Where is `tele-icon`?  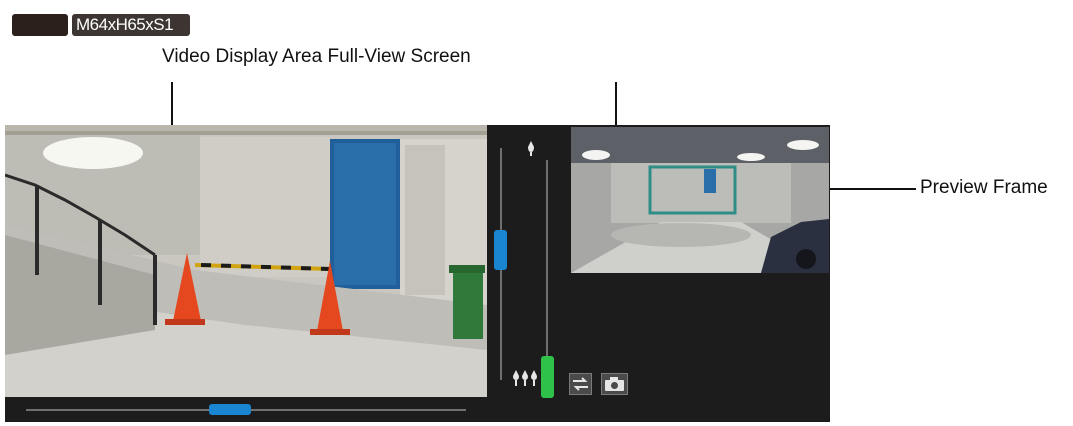
tele-icon is located at coordinates (531, 148).